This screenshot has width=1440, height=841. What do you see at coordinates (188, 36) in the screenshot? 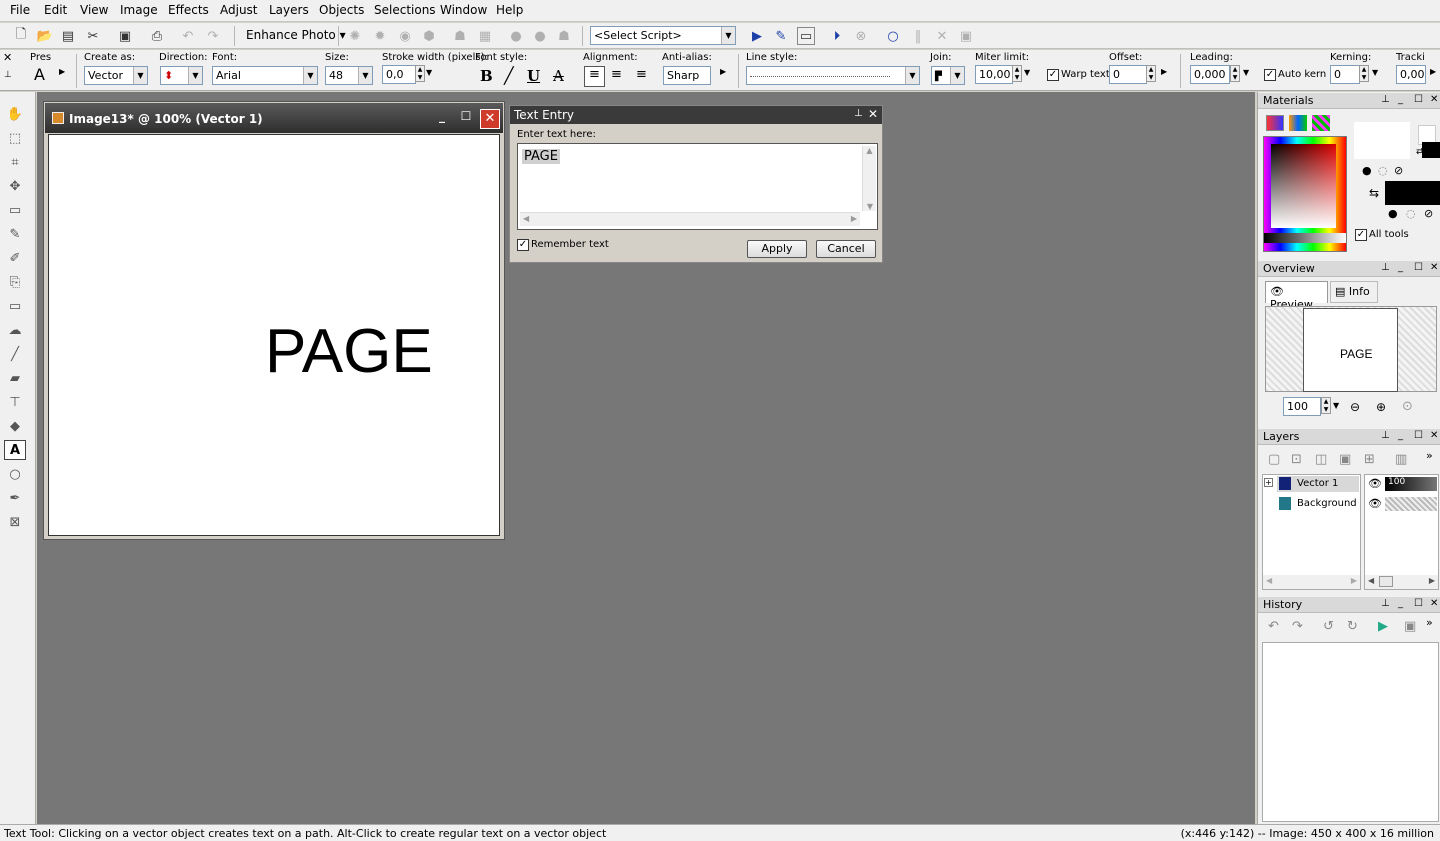
I see `undo-icon: ↶` at bounding box center [188, 36].